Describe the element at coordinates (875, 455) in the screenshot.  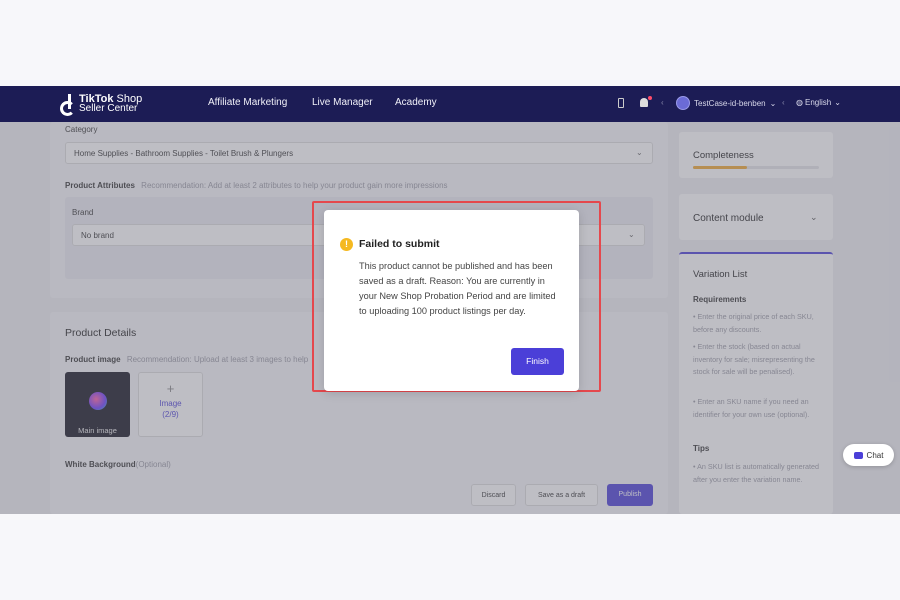
I see `chat-label: Chat` at that location.